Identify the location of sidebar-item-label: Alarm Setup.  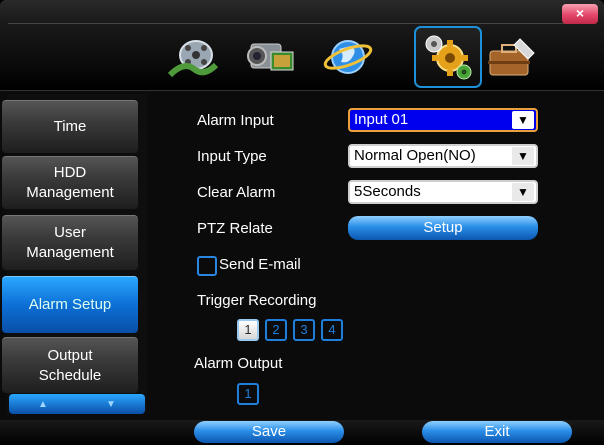
(70, 304).